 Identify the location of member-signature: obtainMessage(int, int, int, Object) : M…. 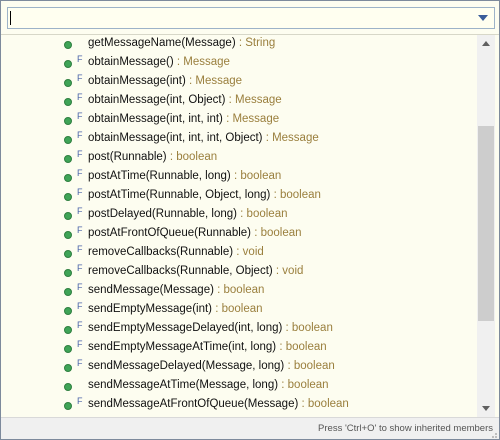
(203, 138).